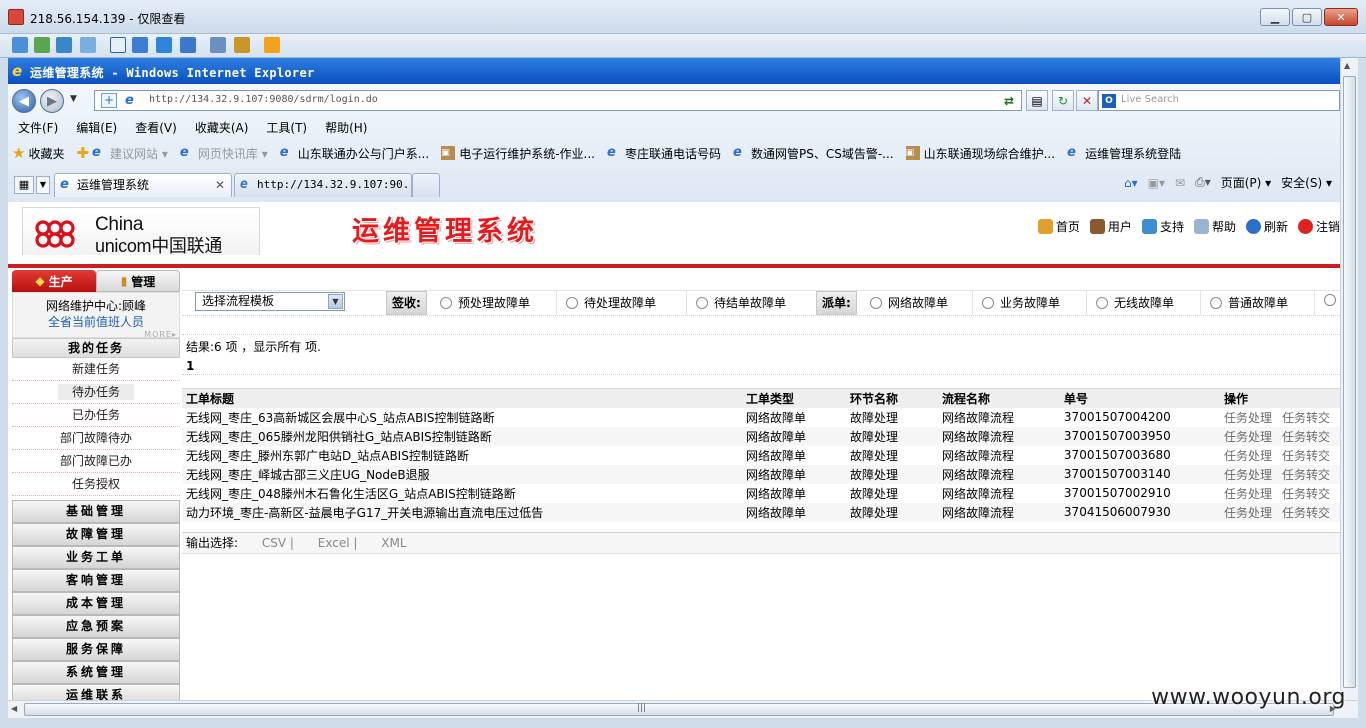  Describe the element at coordinates (462, 398) in the screenshot. I see `col-title: 工单标题` at that location.